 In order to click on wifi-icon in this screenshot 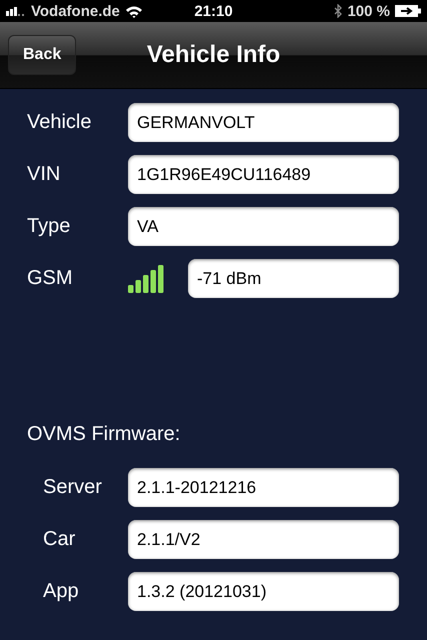, I will do `click(133, 11)`.